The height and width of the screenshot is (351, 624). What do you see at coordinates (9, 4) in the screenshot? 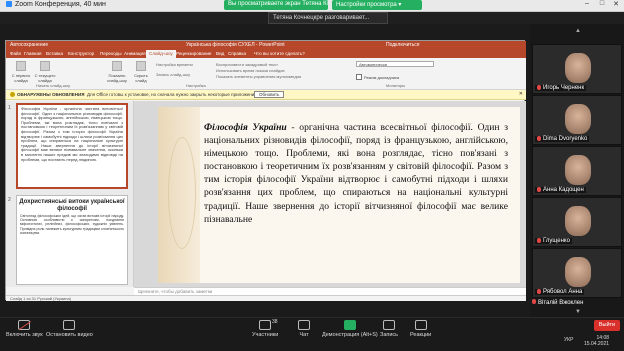
I see `zoom-logo-icon` at bounding box center [9, 4].